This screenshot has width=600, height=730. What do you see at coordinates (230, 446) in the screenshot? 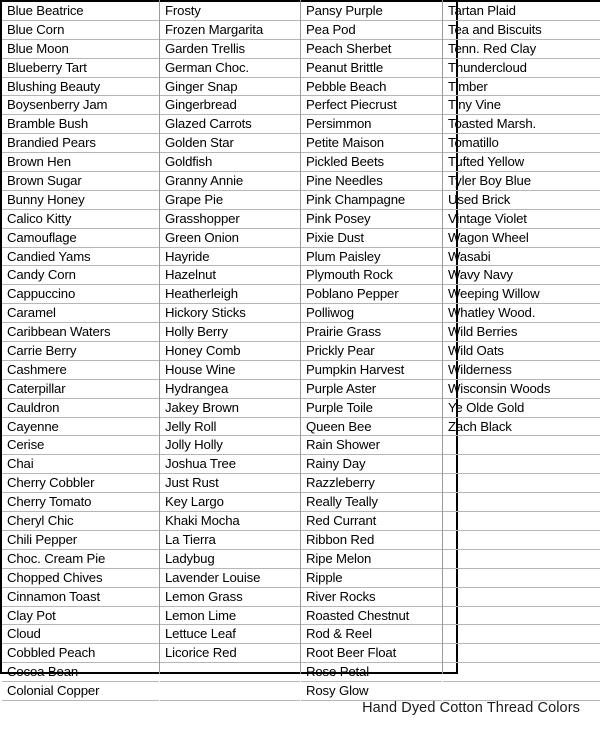
I see `table-cell: Jolly Holly` at bounding box center [230, 446].